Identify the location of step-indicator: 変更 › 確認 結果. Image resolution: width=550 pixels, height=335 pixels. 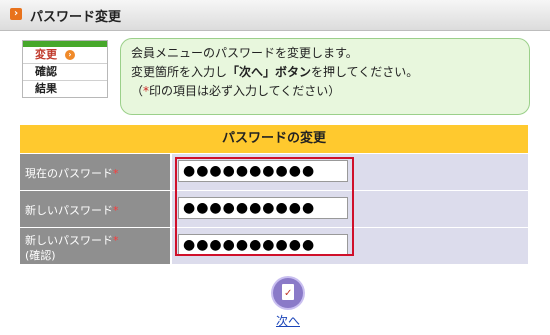
(65, 69).